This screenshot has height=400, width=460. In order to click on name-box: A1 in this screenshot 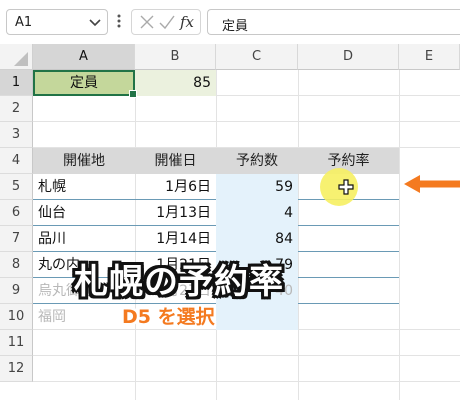, I will do `click(57, 22)`.